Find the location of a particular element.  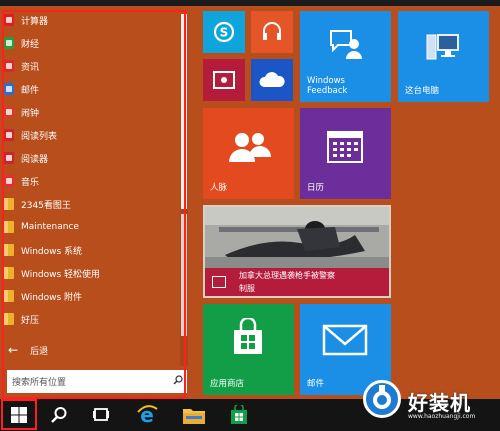

app-item-mail: 邮件 is located at coordinates (91, 89).